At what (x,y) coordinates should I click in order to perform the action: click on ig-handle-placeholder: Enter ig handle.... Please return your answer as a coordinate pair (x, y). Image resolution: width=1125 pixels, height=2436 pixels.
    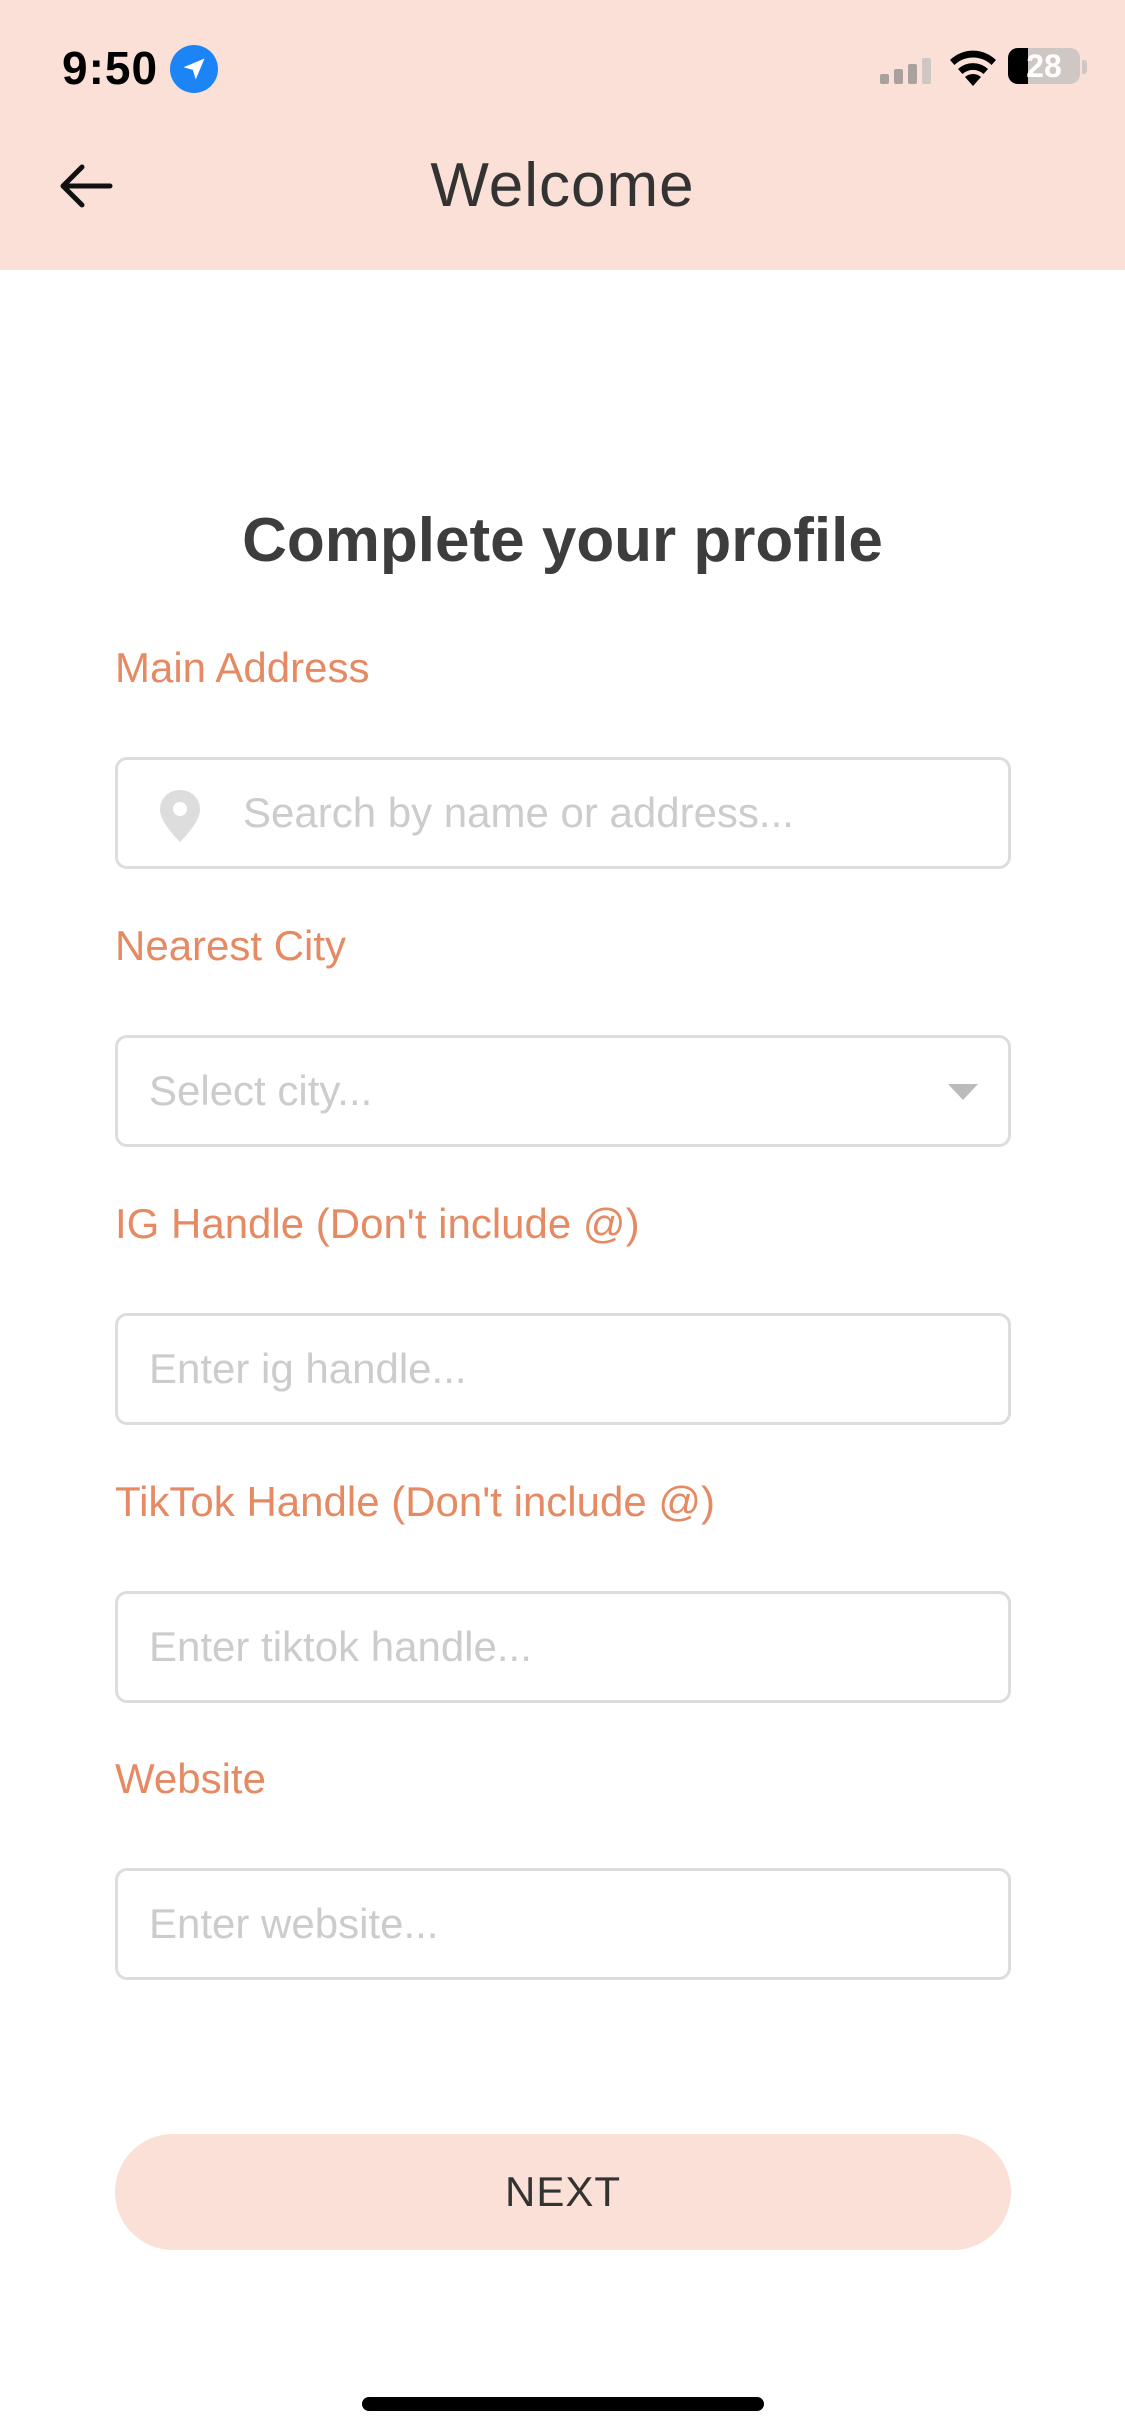
    Looking at the image, I should click on (308, 1368).